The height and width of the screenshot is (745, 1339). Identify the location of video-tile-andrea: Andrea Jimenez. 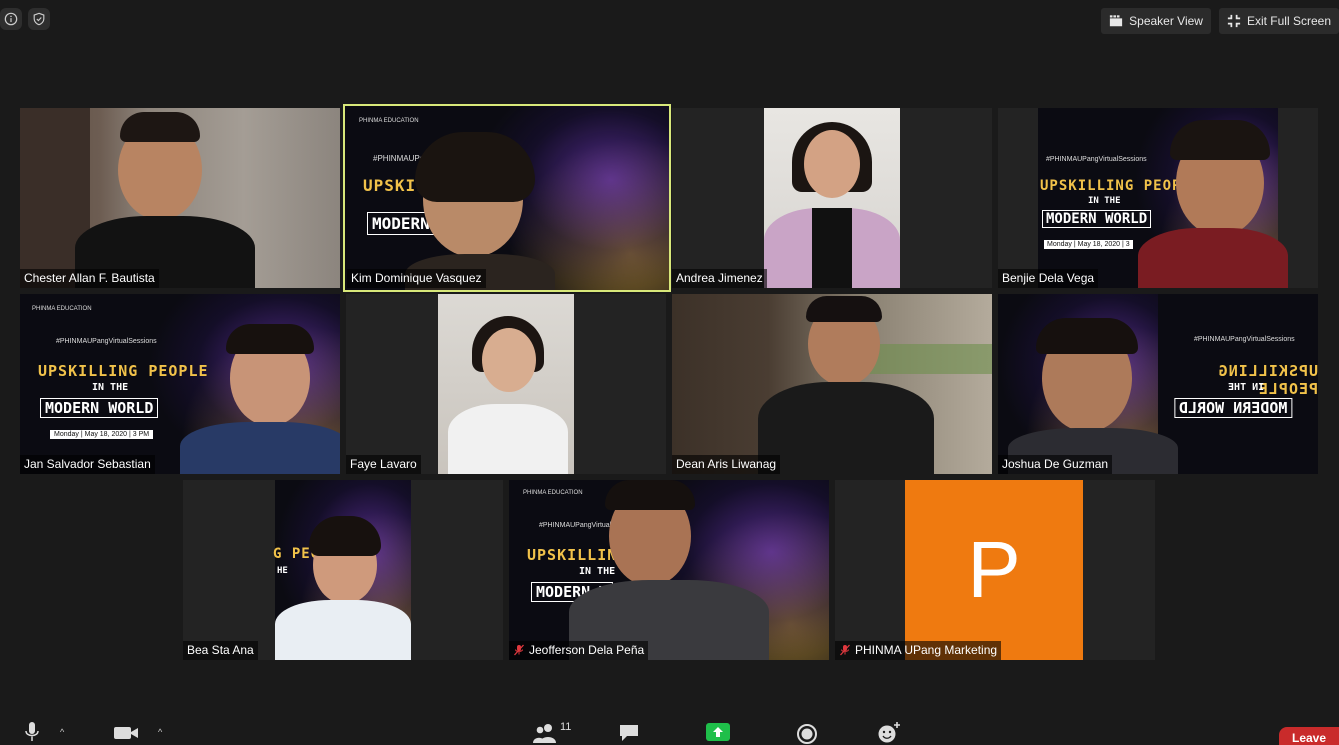
(832, 198).